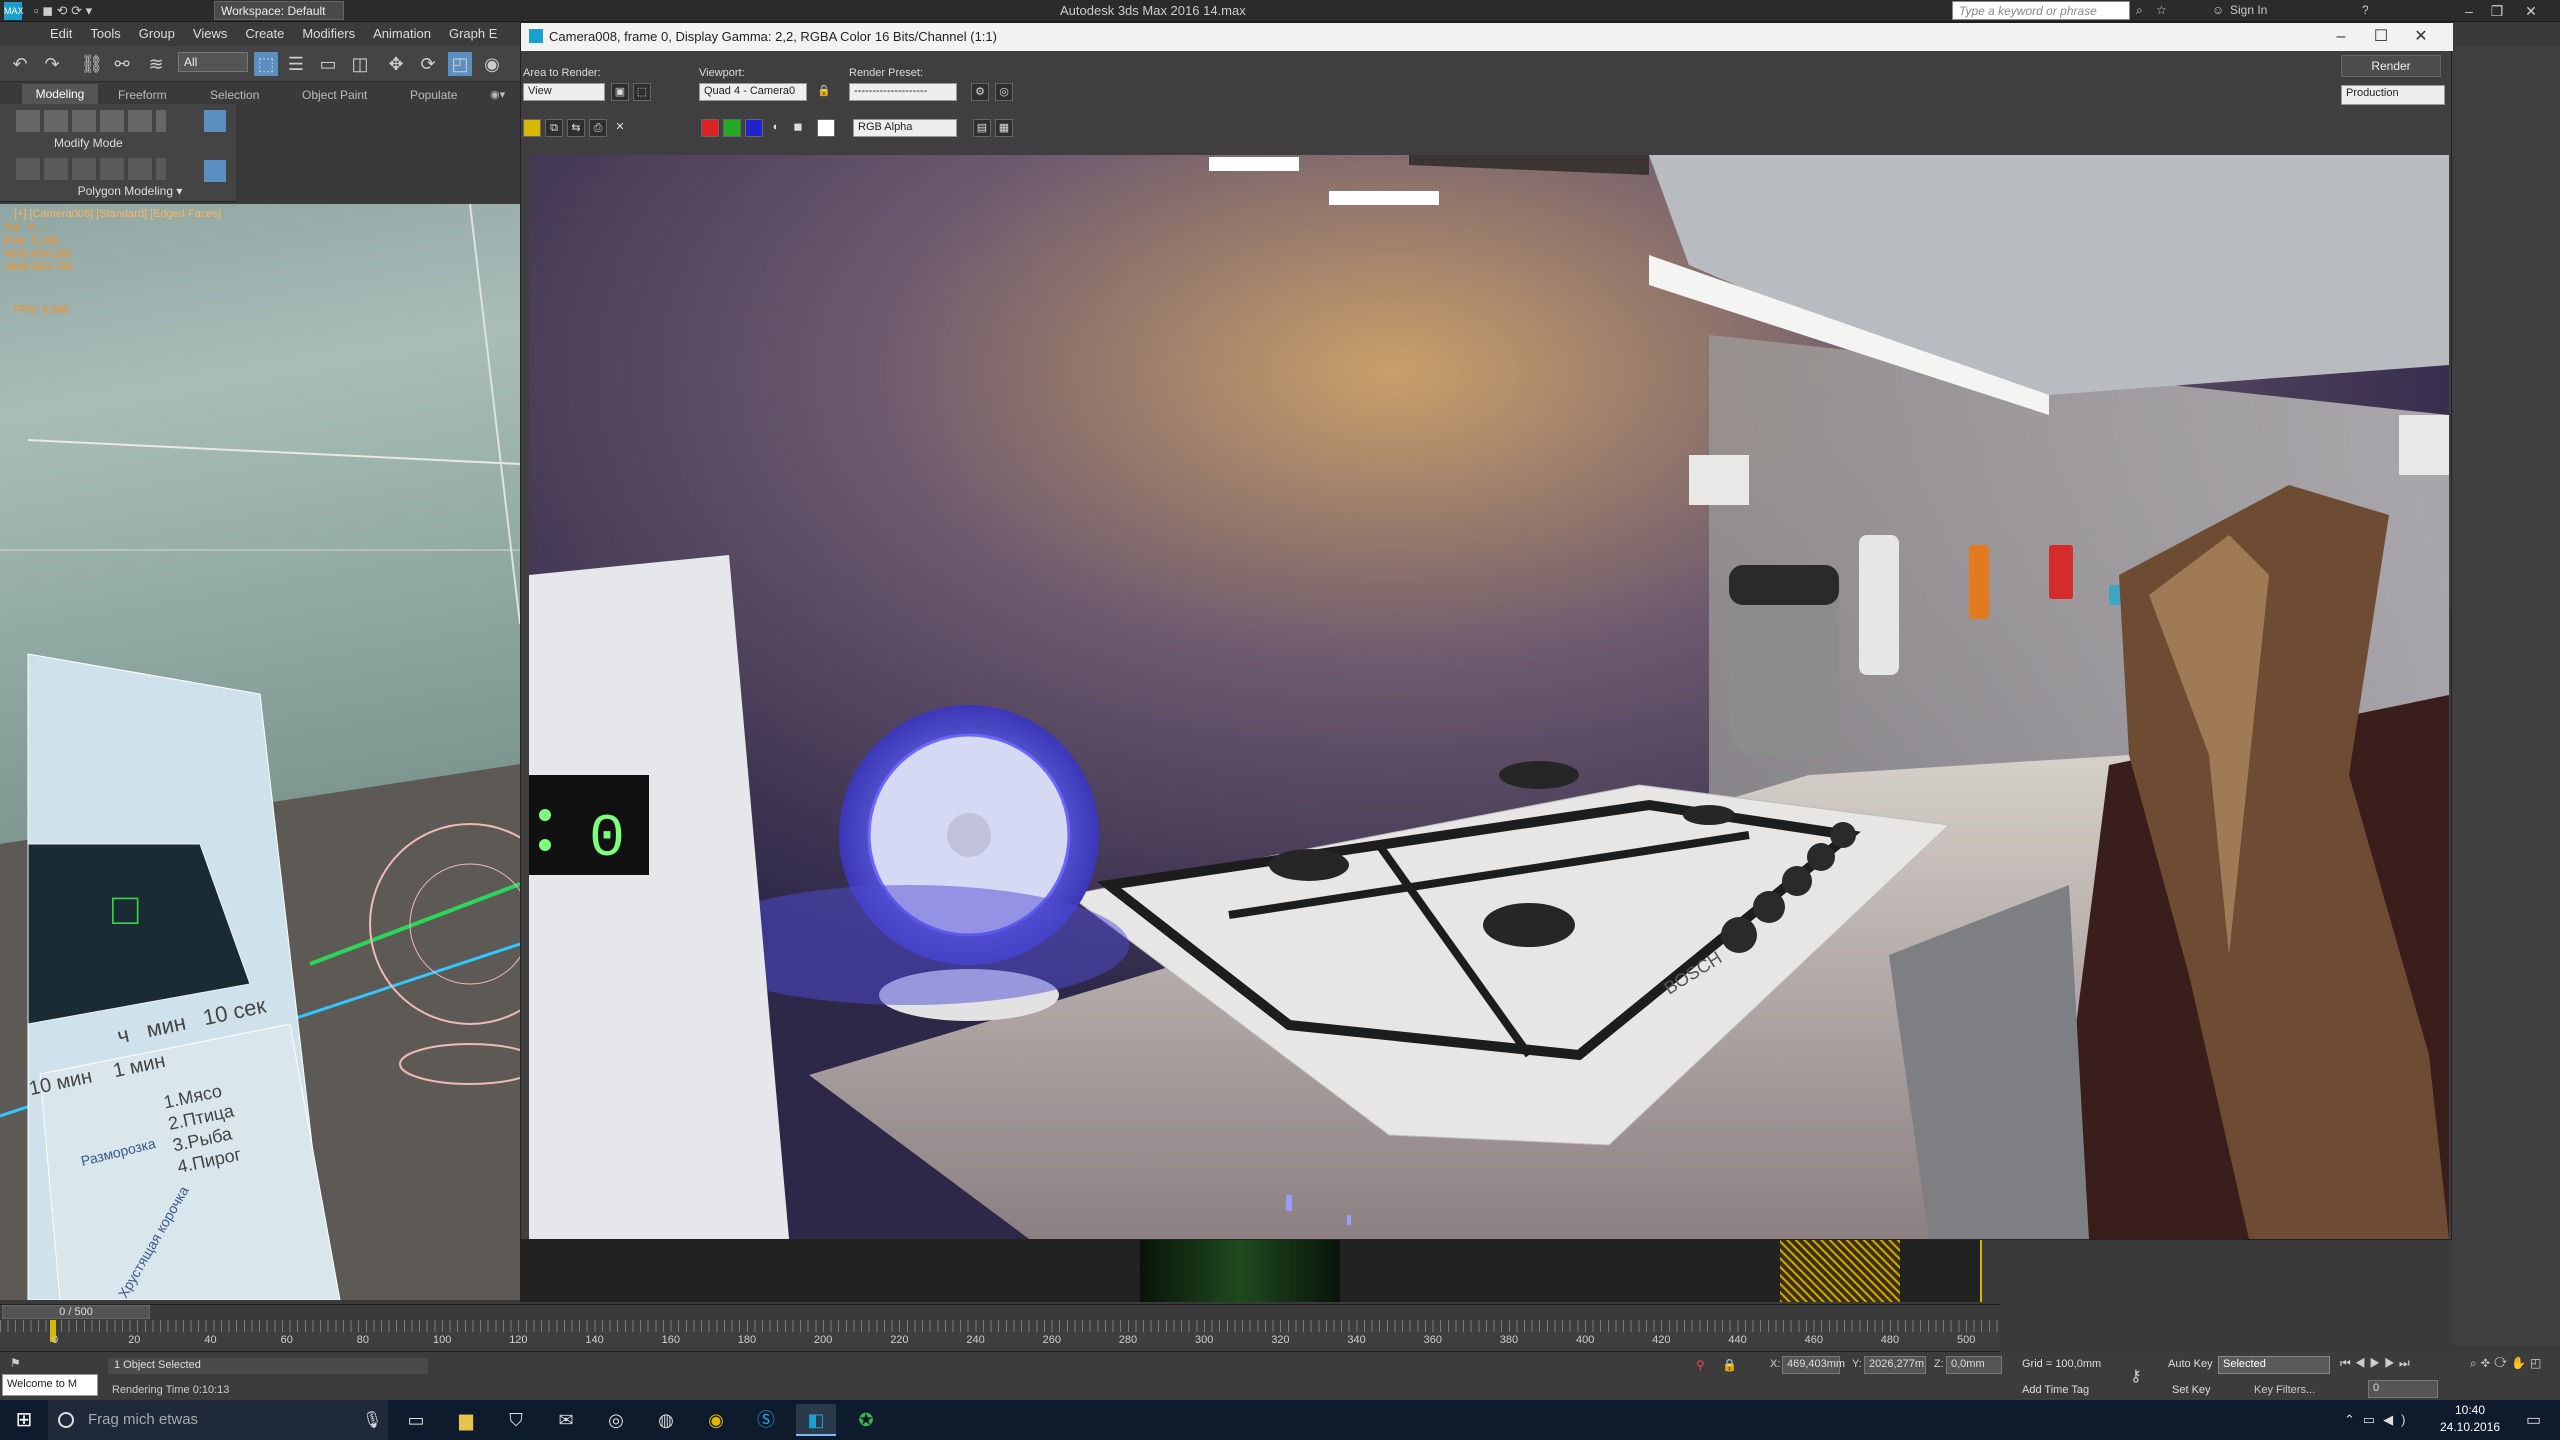  Describe the element at coordinates (497, 94) in the screenshot. I see `ribbon-options-icon: ◉▾` at that location.